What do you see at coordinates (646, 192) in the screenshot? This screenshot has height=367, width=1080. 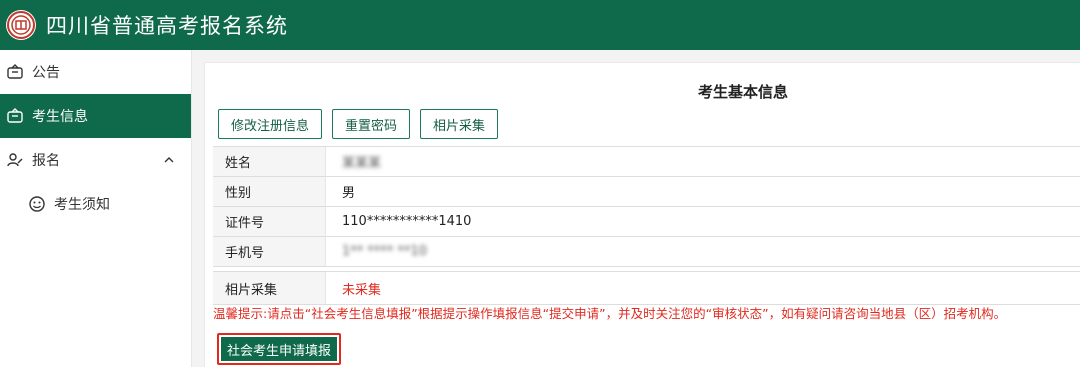 I see `table-row: 性别 男` at bounding box center [646, 192].